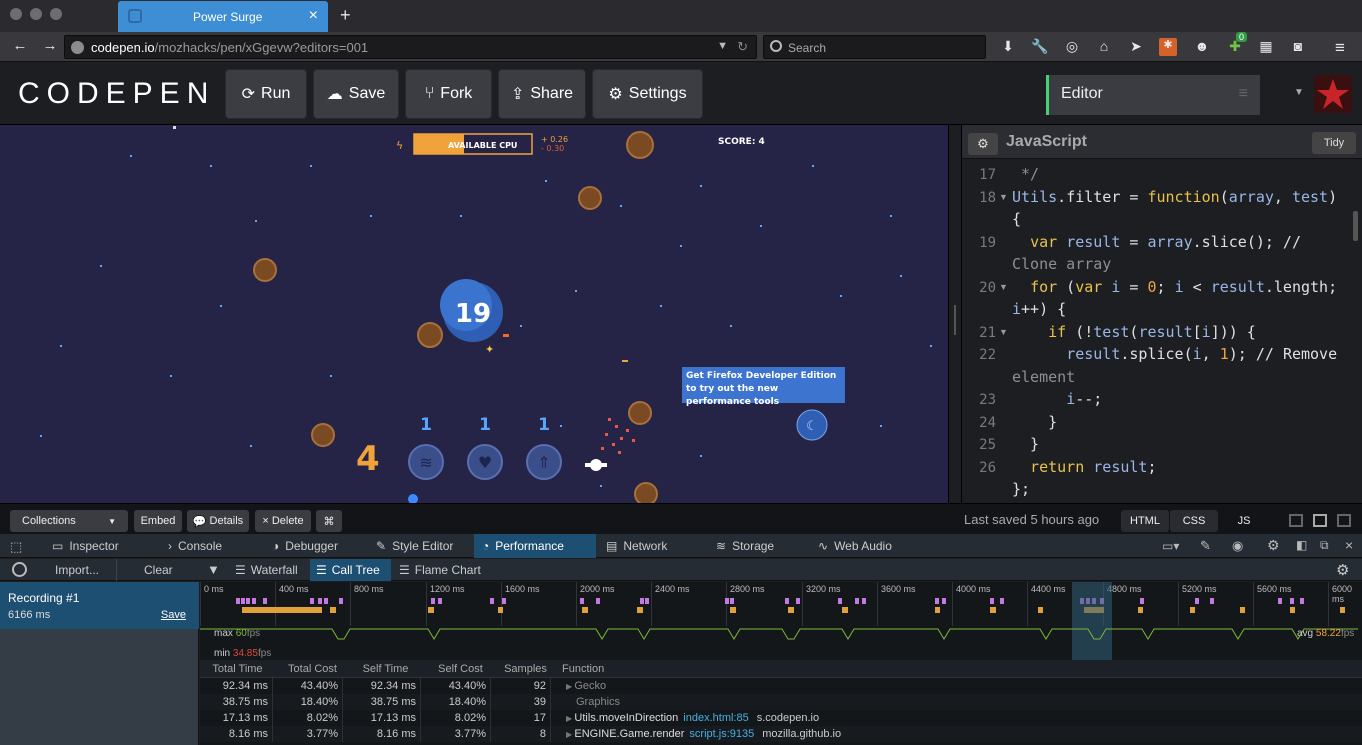  What do you see at coordinates (20, 45) in the screenshot?
I see `back-button: ←` at bounding box center [20, 45].